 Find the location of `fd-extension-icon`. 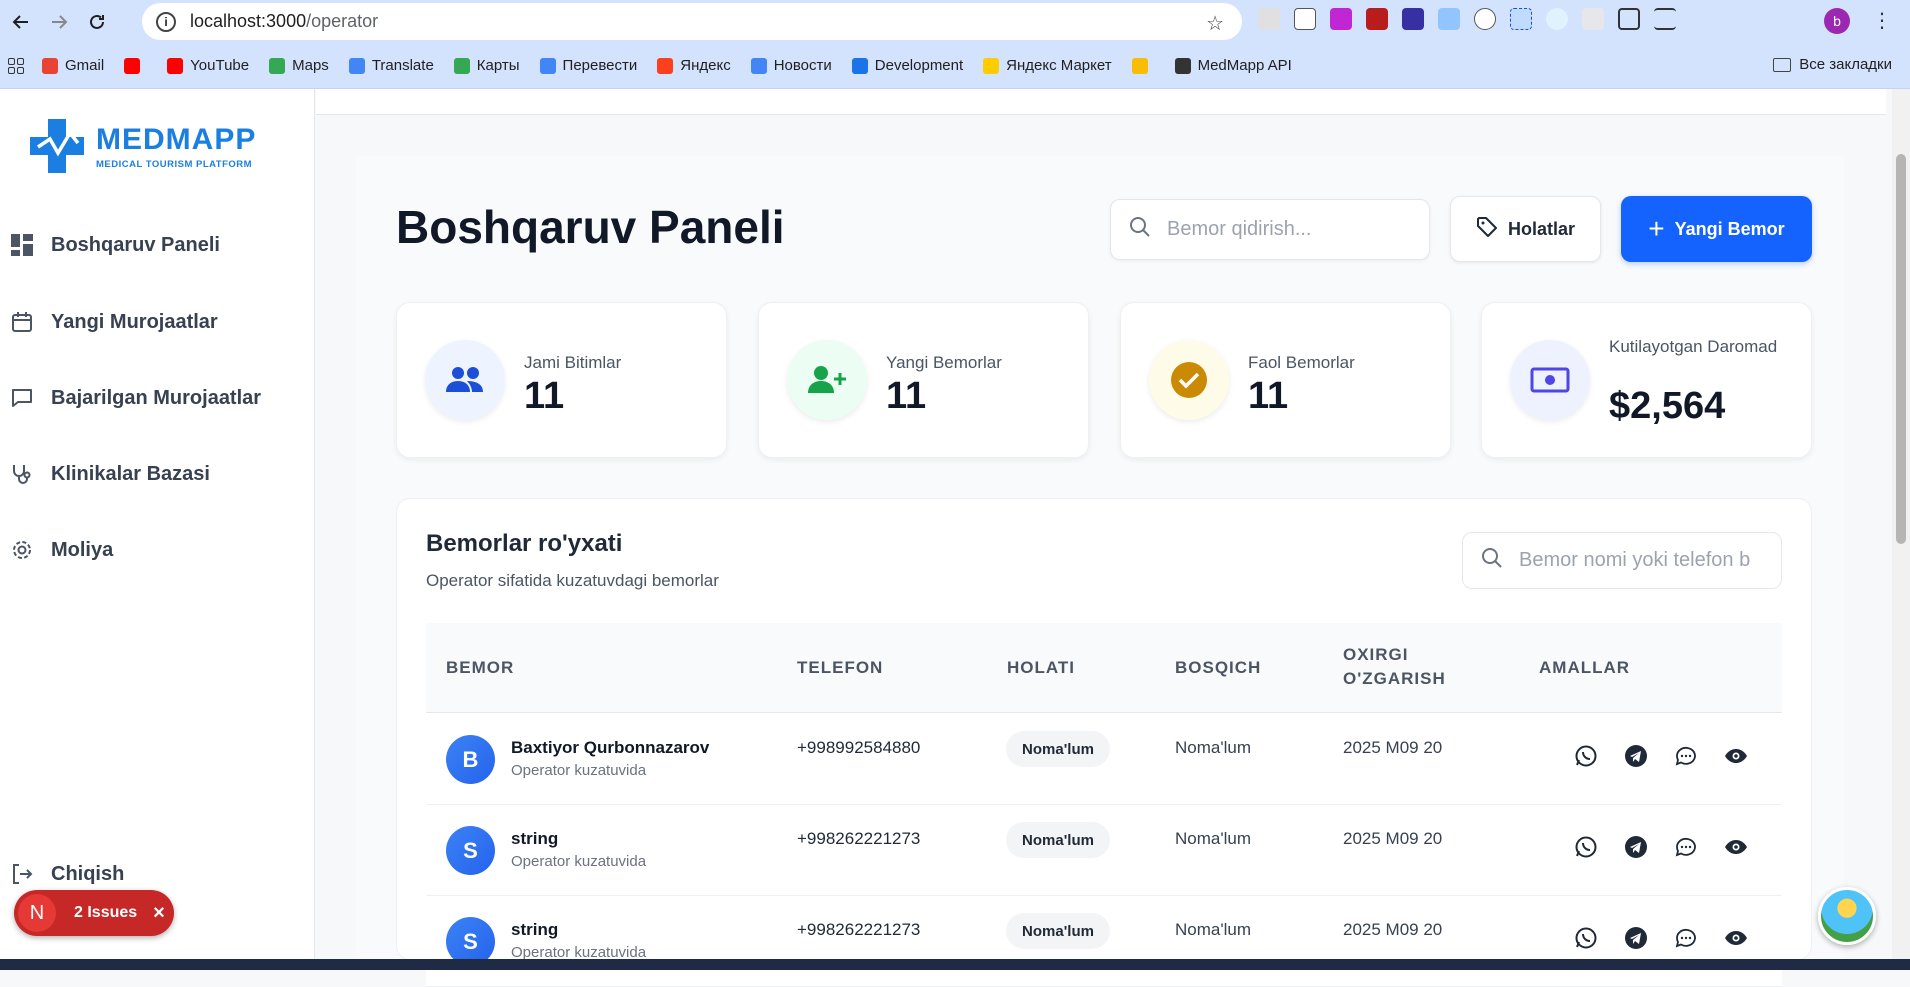

fd-extension-icon is located at coordinates (1521, 19).